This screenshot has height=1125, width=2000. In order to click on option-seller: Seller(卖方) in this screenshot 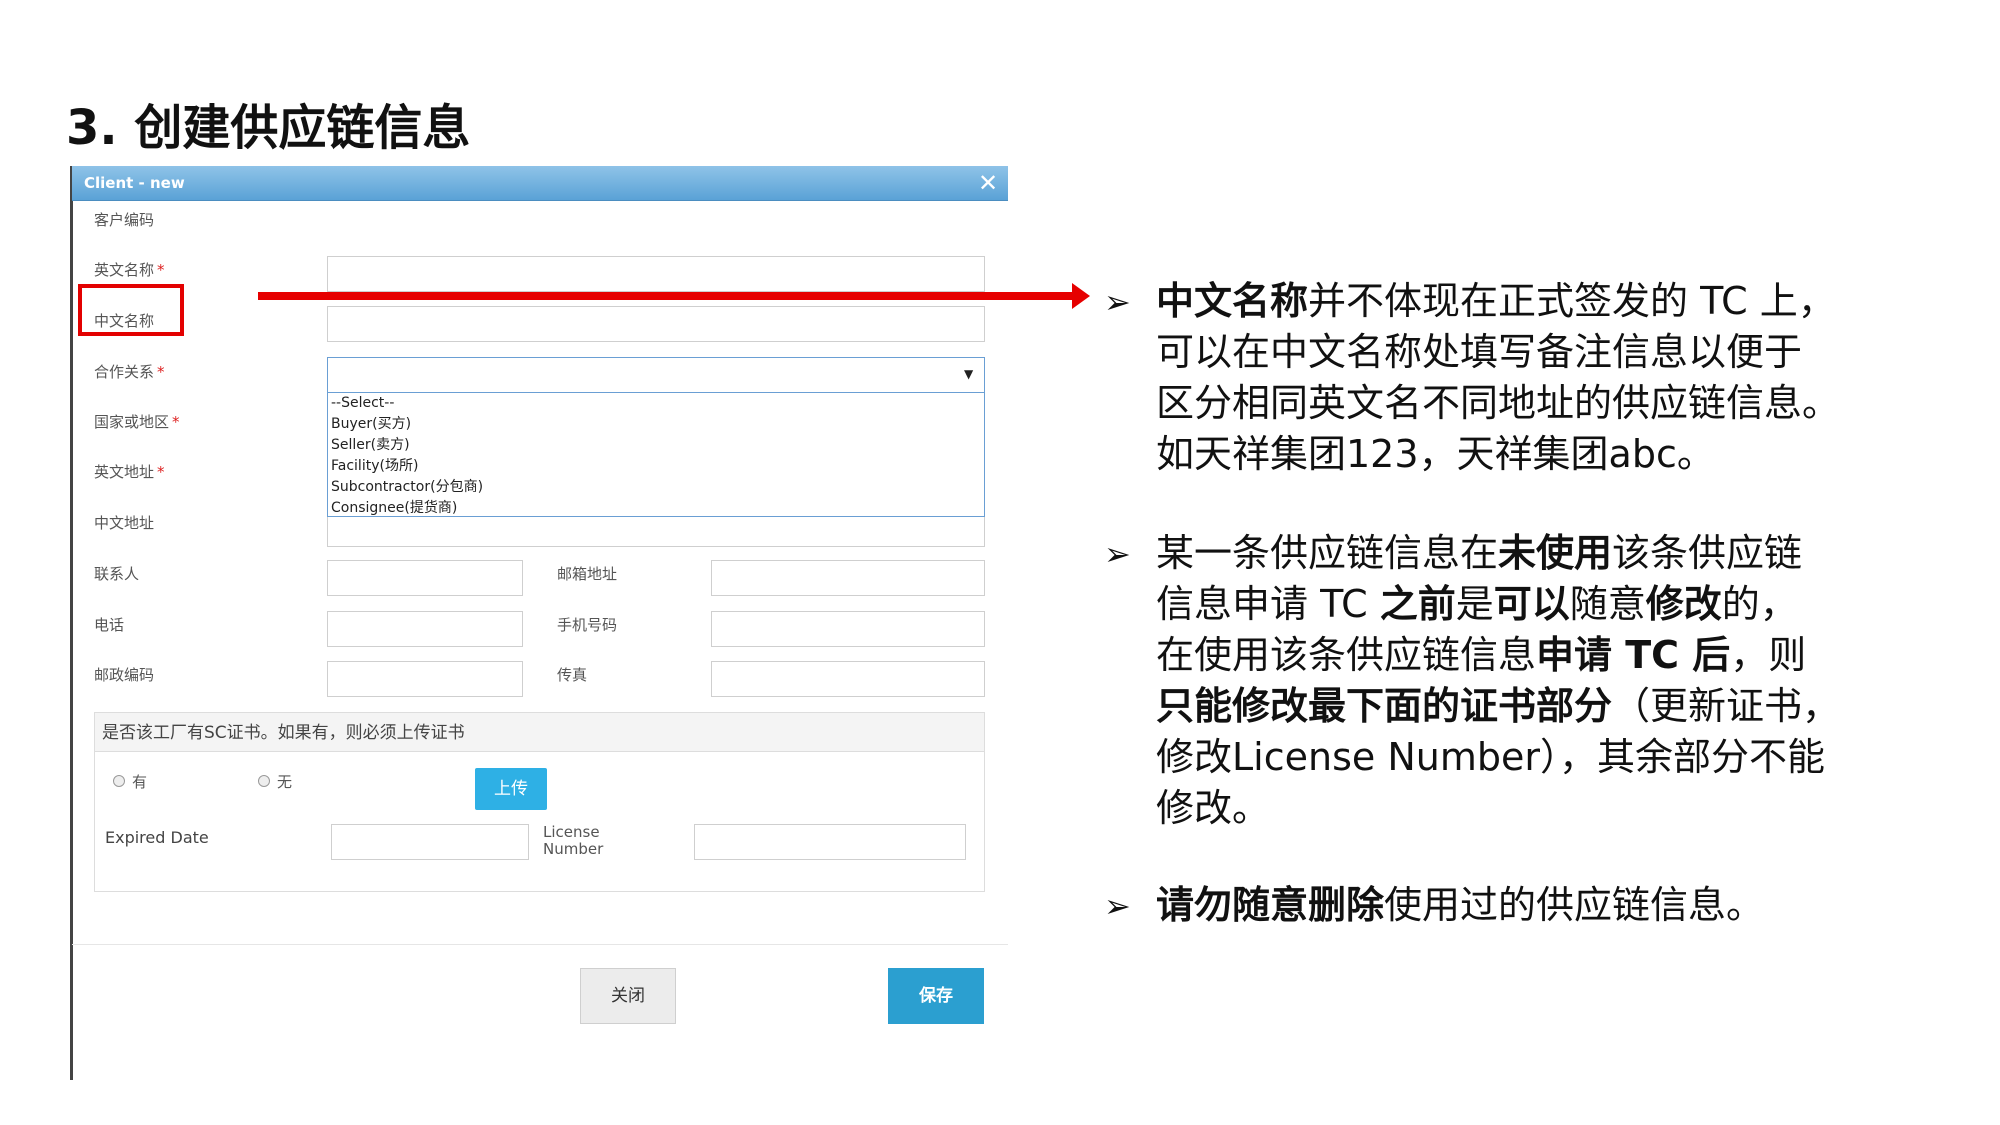, I will do `click(370, 445)`.